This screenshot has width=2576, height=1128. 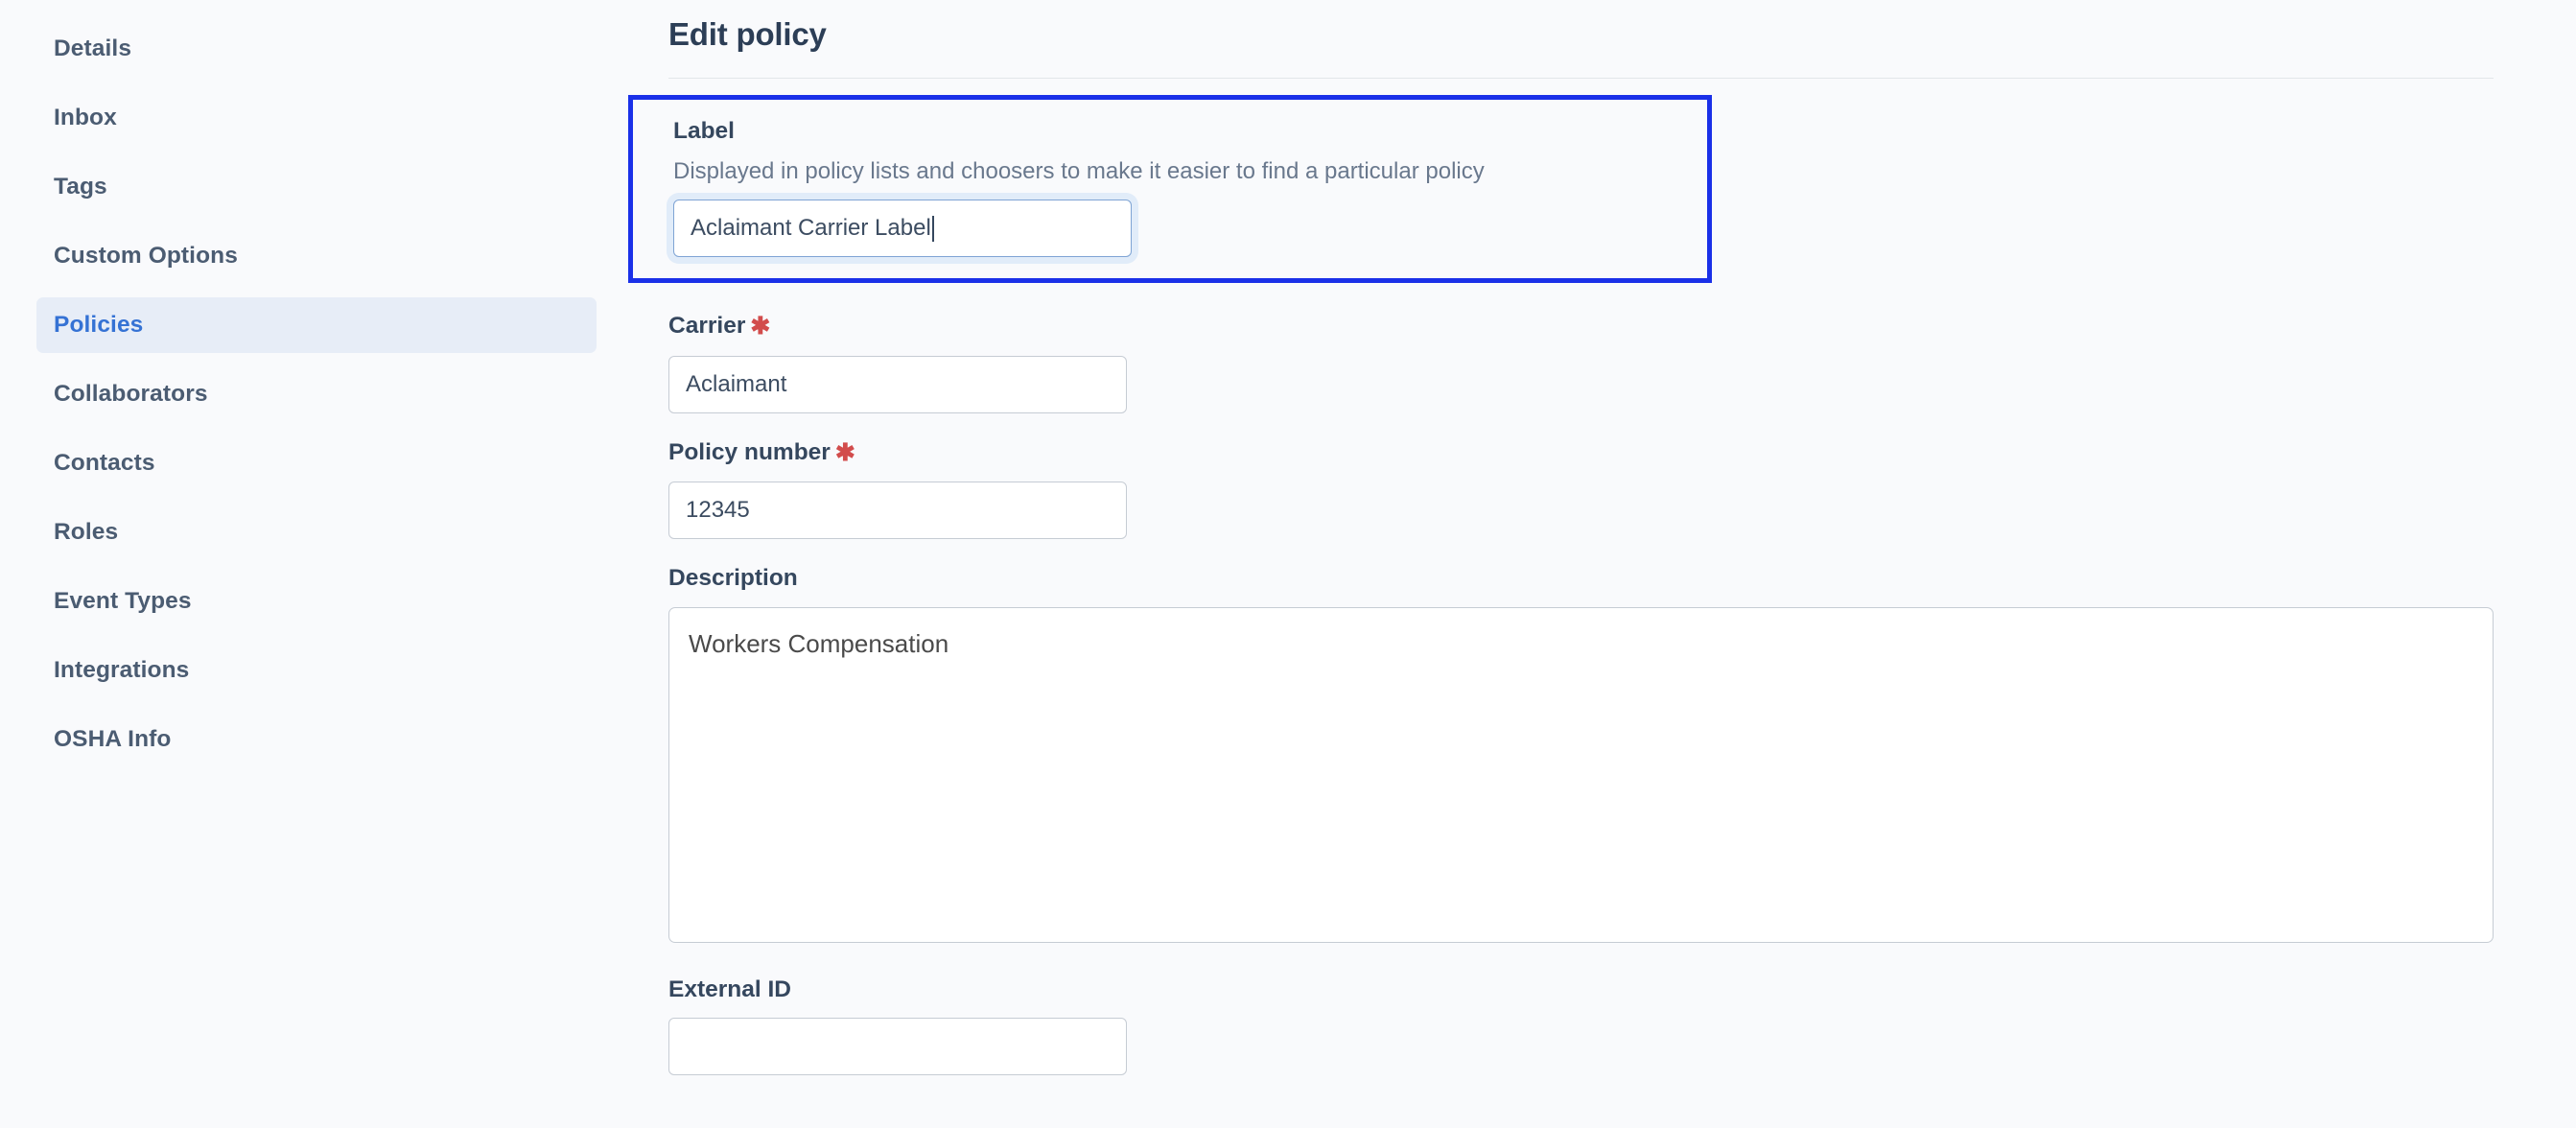 I want to click on carrier-input, so click(x=897, y=384).